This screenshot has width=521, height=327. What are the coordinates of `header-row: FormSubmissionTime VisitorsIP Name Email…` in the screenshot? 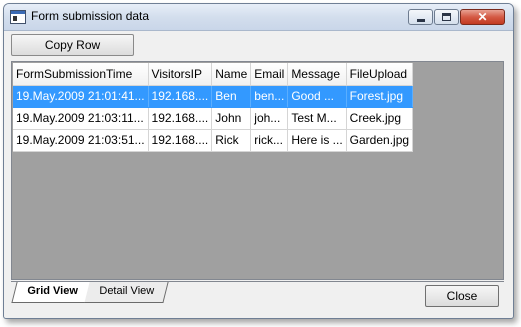 It's located at (213, 74).